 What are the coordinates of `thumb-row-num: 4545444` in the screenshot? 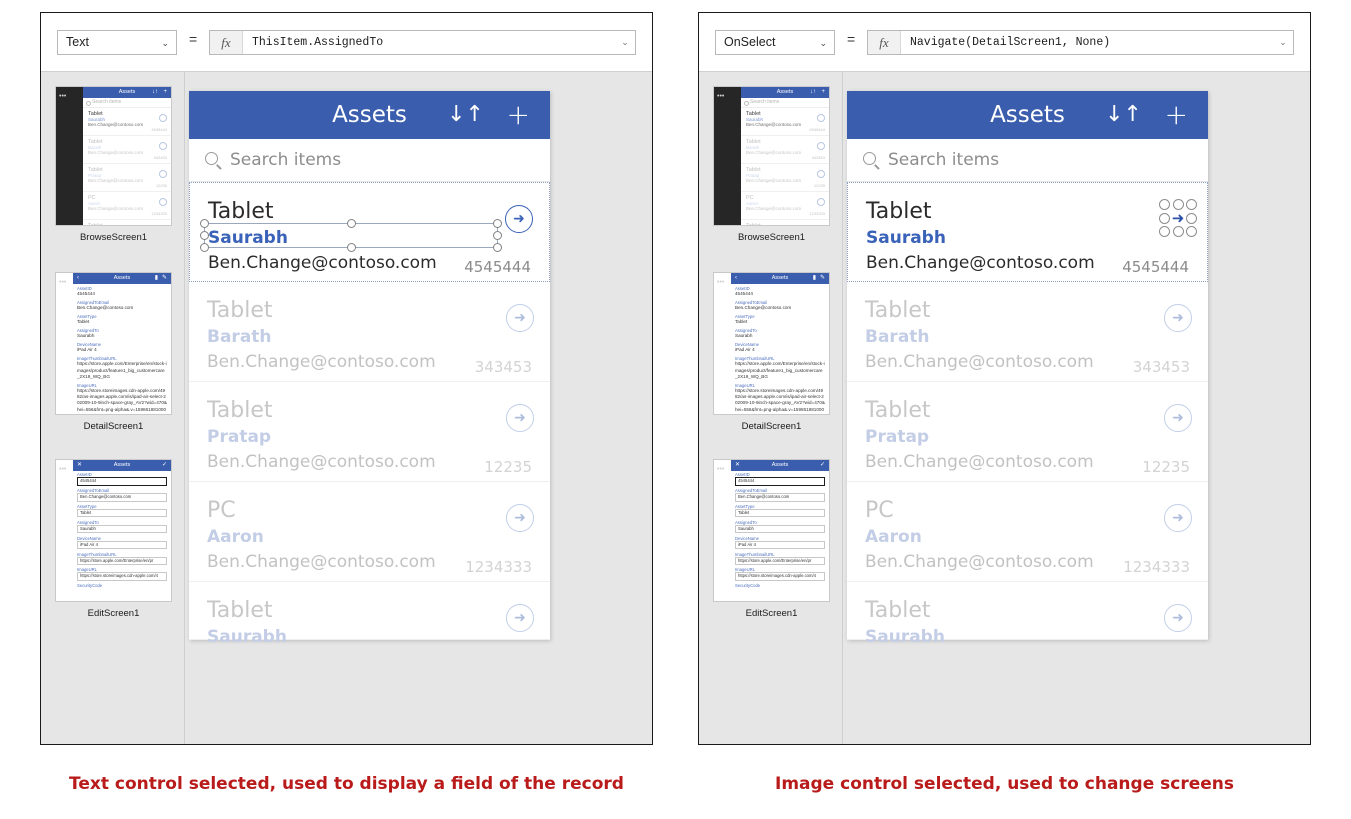 It's located at (817, 129).